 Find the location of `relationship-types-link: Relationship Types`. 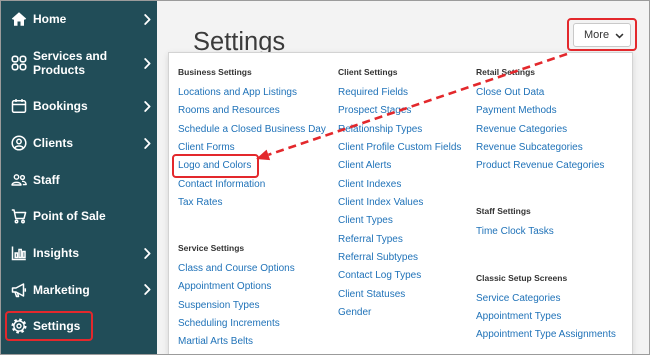

relationship-types-link: Relationship Types is located at coordinates (407, 130).